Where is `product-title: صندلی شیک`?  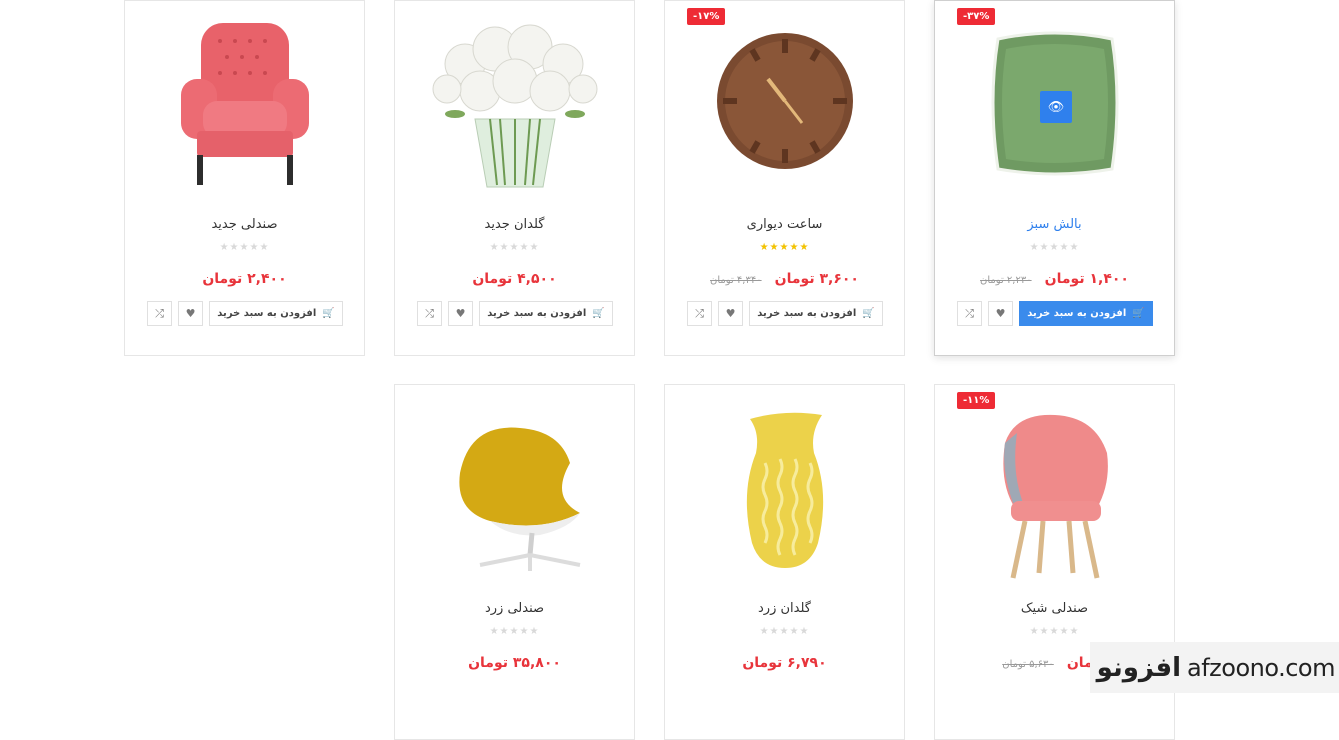 product-title: صندلی شیک is located at coordinates (1054, 608).